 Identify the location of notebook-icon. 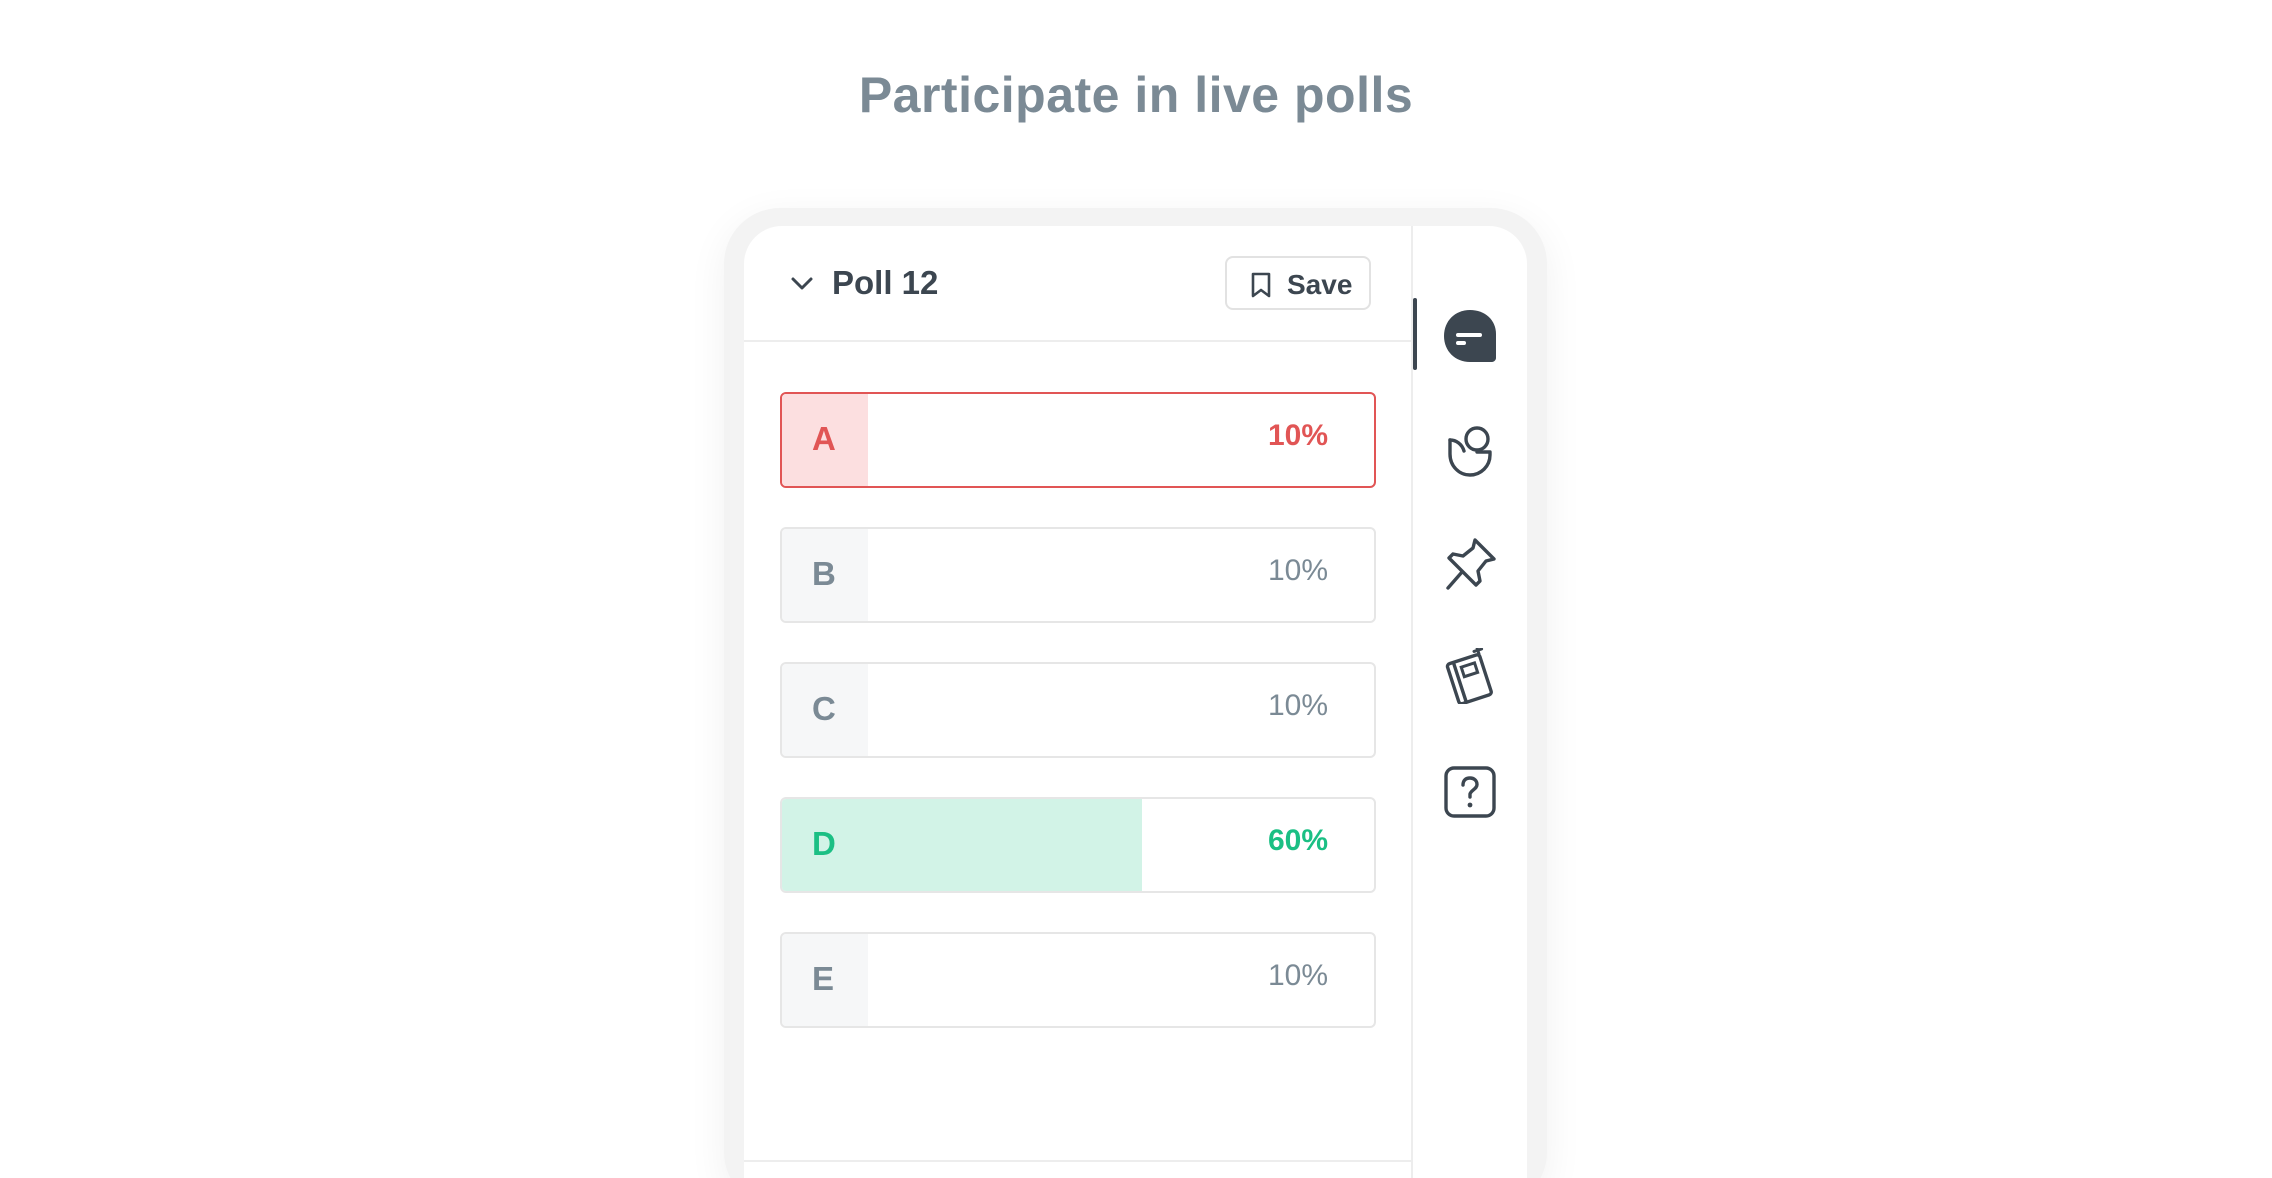
(1470, 676).